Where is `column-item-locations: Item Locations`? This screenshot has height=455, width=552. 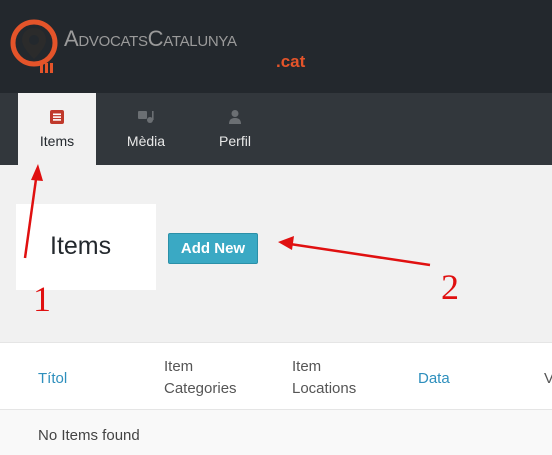 column-item-locations: Item Locations is located at coordinates (342, 378).